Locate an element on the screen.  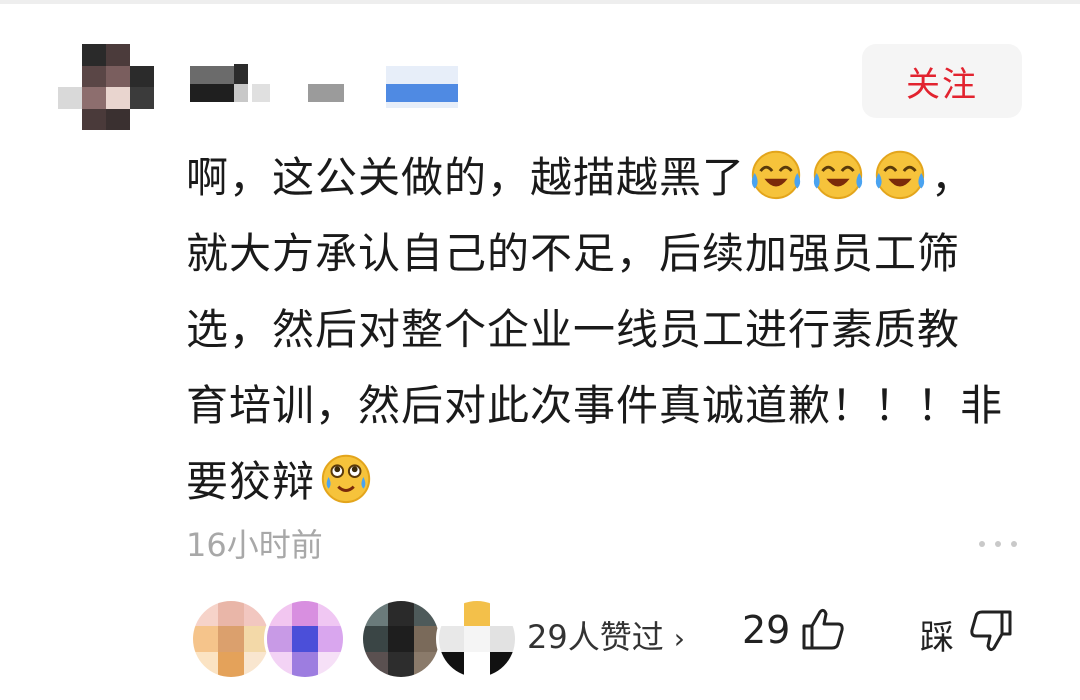
follow-button: 关注 is located at coordinates (942, 81).